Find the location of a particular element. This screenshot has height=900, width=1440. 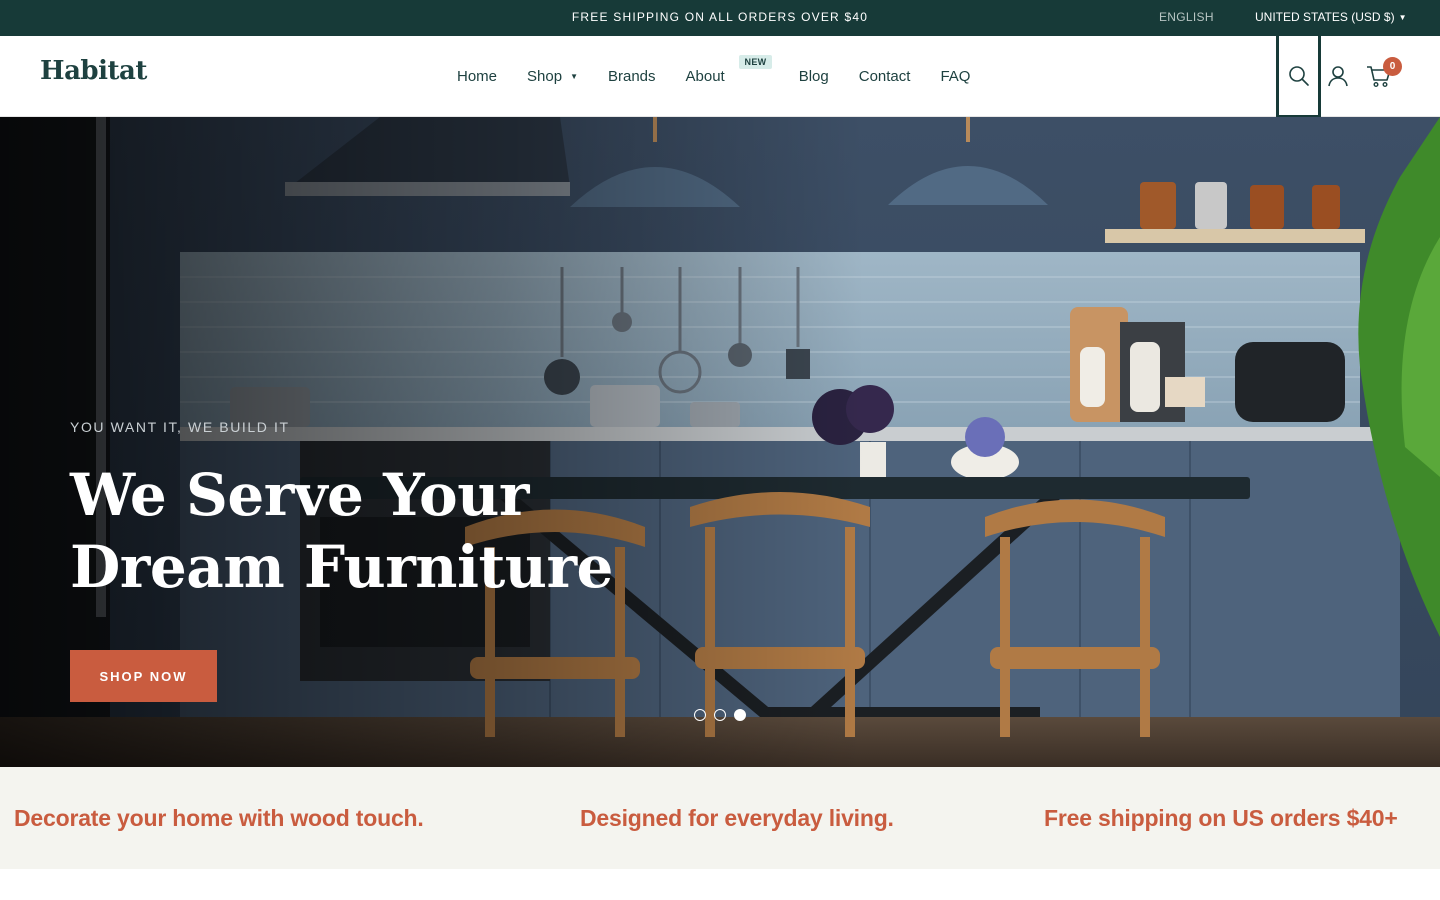

country-selector: UNITED STATES (USD $) ▼ is located at coordinates (1331, 17).